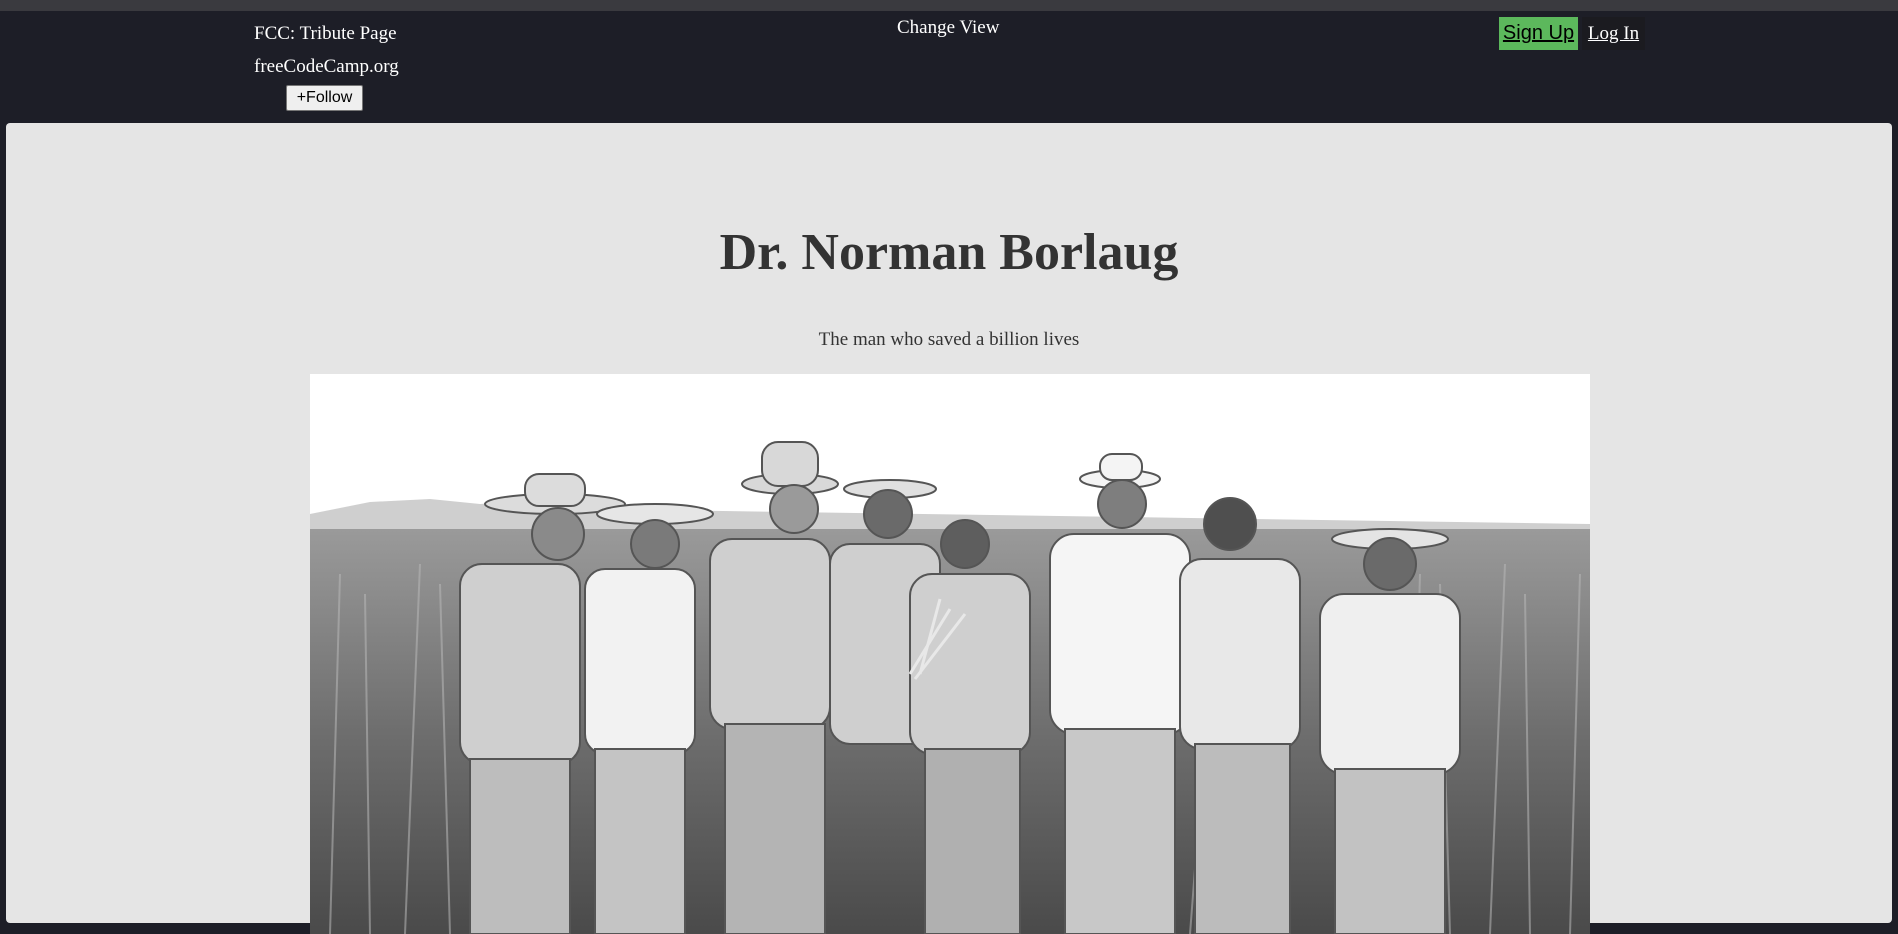  I want to click on change-view-link: Change View, so click(948, 28).